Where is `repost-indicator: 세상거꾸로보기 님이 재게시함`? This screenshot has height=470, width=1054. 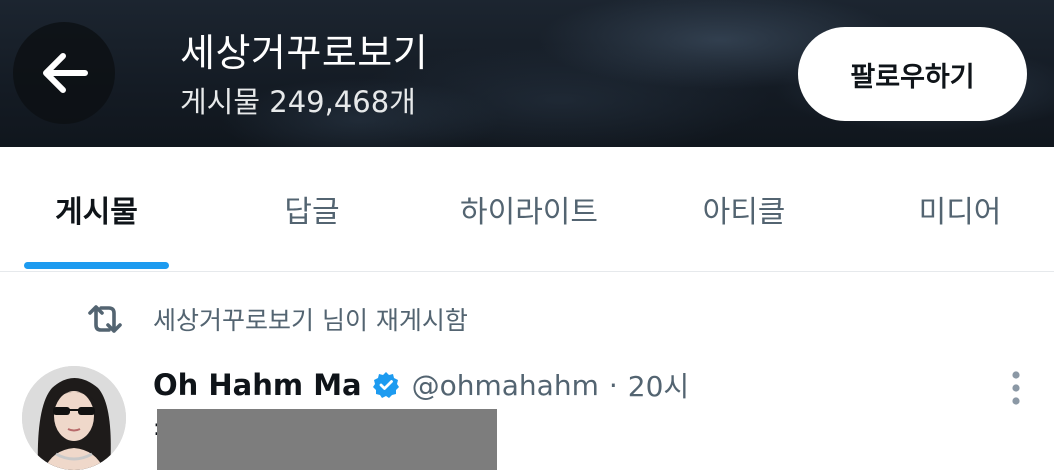
repost-indicator: 세상거꾸로보기 님이 재게시함 is located at coordinates (276, 319).